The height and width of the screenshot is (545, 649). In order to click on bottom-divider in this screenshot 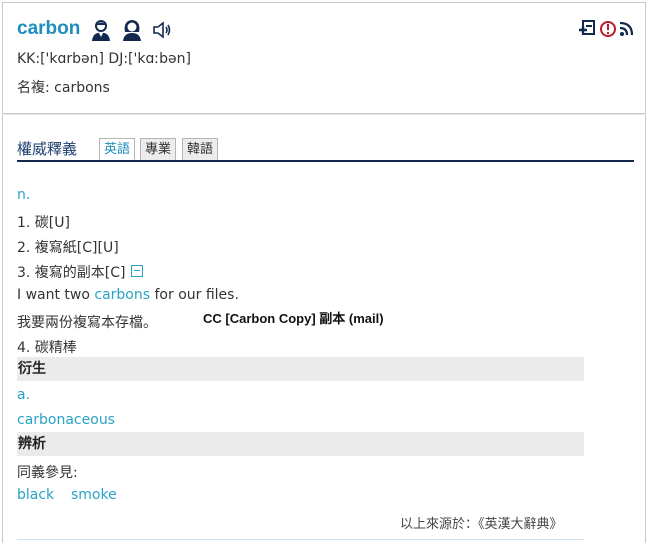, I will do `click(300, 539)`.